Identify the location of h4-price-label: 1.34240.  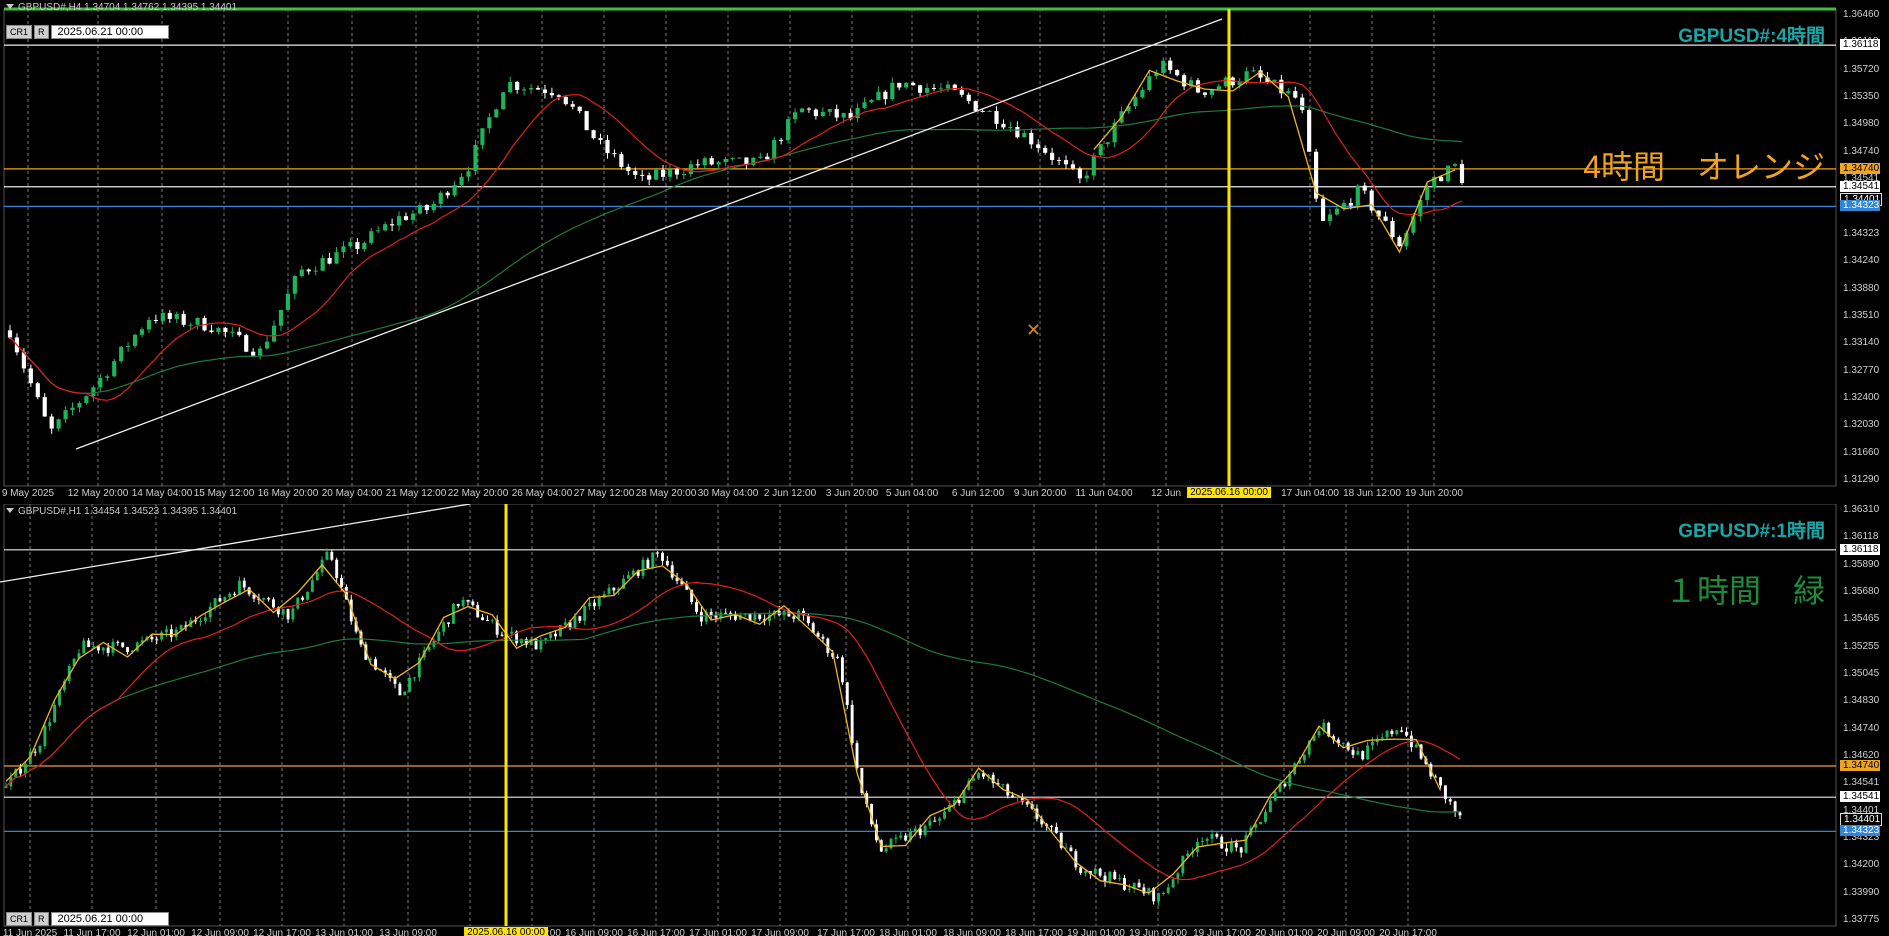
(1861, 261).